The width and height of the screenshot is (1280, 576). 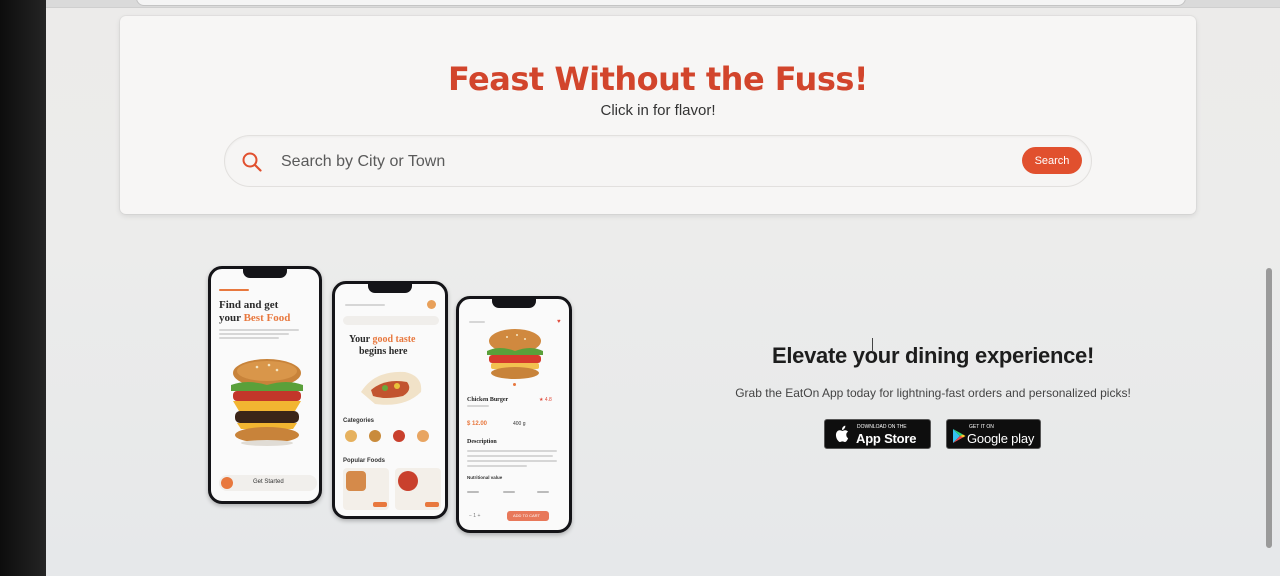 What do you see at coordinates (519, 424) in the screenshot?
I see `item-weight: 400 g` at bounding box center [519, 424].